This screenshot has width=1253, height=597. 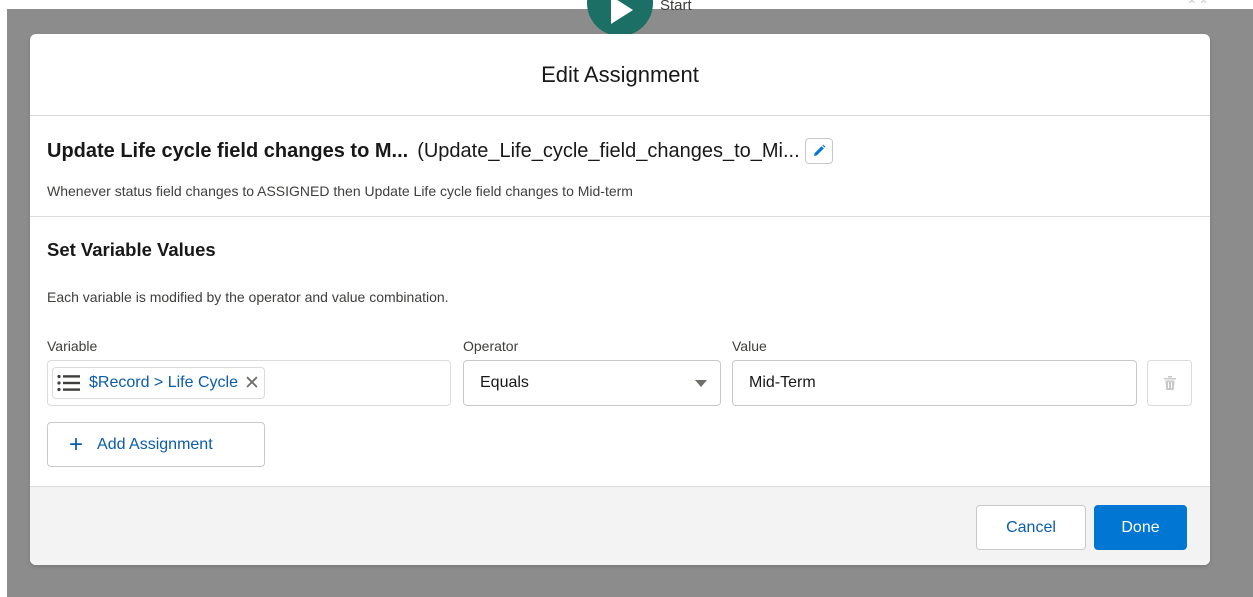 What do you see at coordinates (620, 525) in the screenshot?
I see `modal-footer: Cancel Done` at bounding box center [620, 525].